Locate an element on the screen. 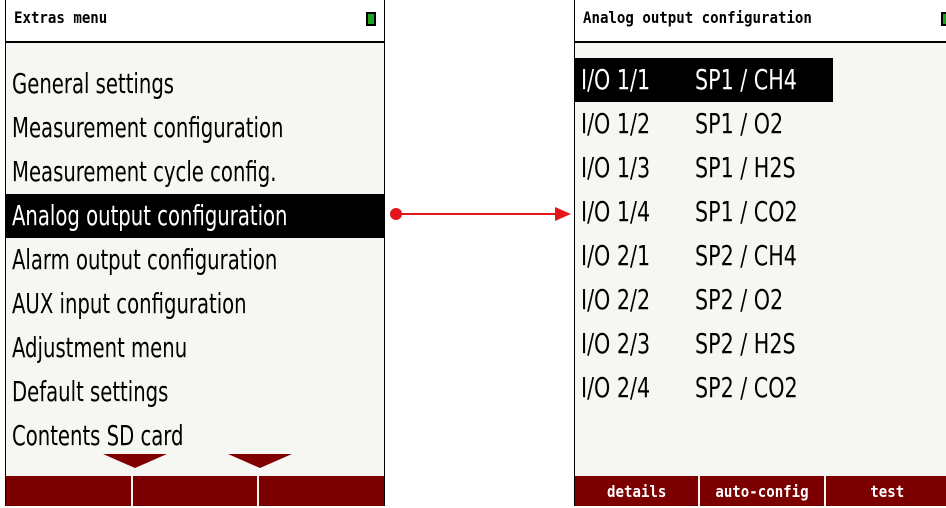  io-row-2-2: I/O 2/2 SP2 / O2 is located at coordinates (760, 300).